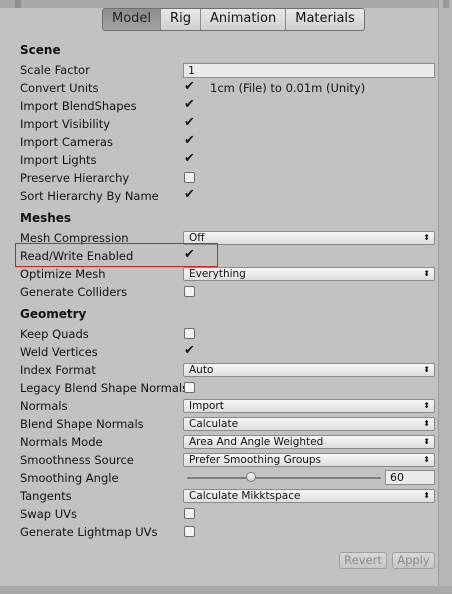  What do you see at coordinates (82, 424) in the screenshot?
I see `blend-shape-normals-label: Blend Shape Normals` at bounding box center [82, 424].